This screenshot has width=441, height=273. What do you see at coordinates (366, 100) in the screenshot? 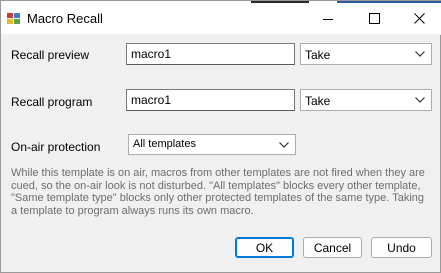
I see `recall-program-action-select: Take` at bounding box center [366, 100].